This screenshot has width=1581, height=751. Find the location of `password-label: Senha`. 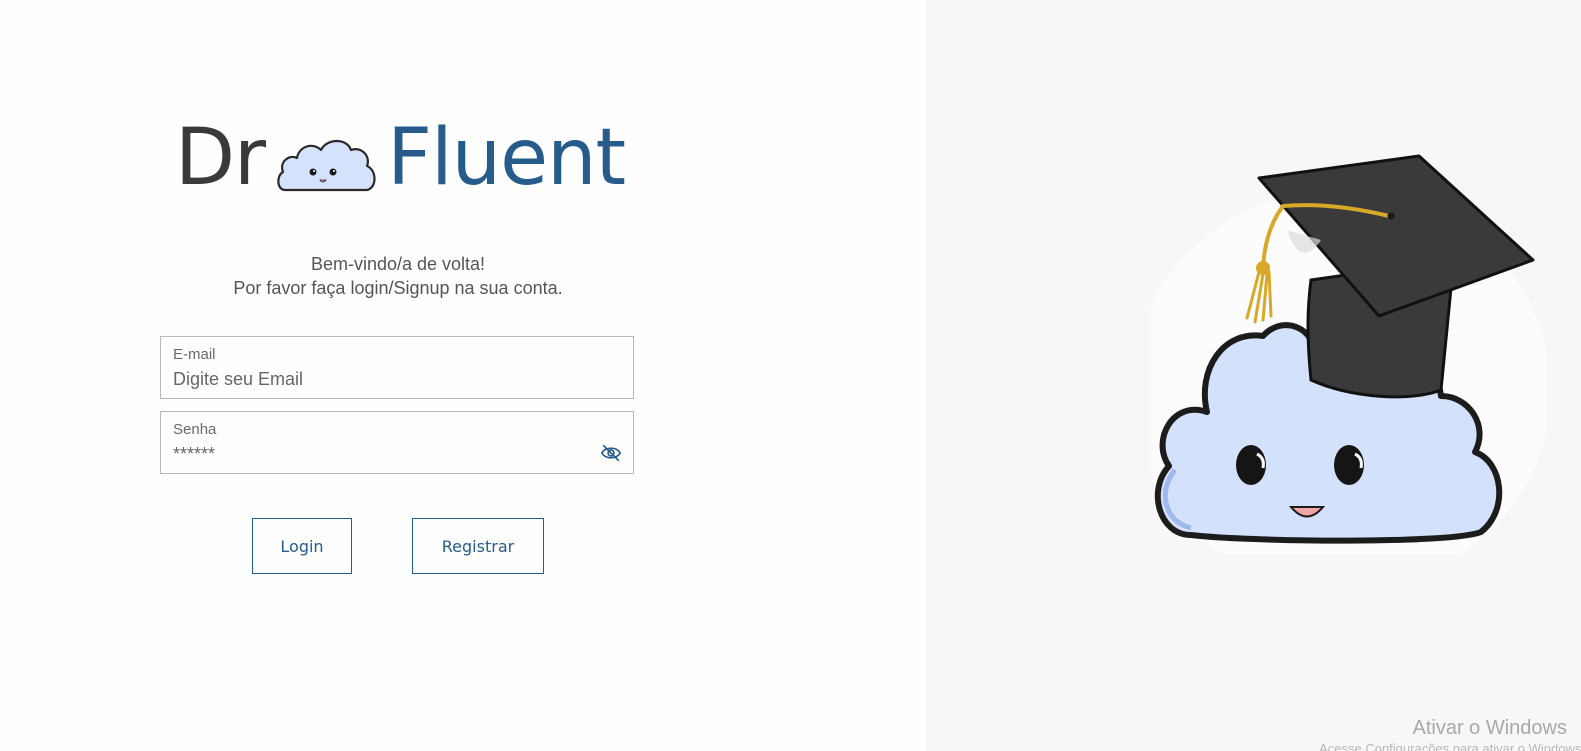

password-label: Senha is located at coordinates (195, 429).